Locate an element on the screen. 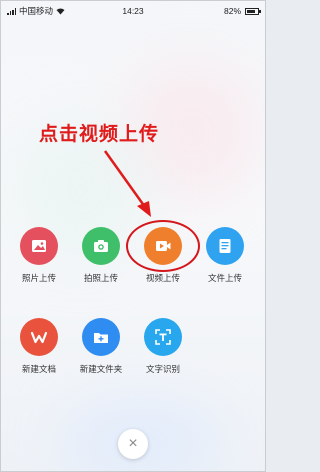 The height and width of the screenshot is (472, 320). new-folder-label: 新建文件夹 is located at coordinates (101, 369).